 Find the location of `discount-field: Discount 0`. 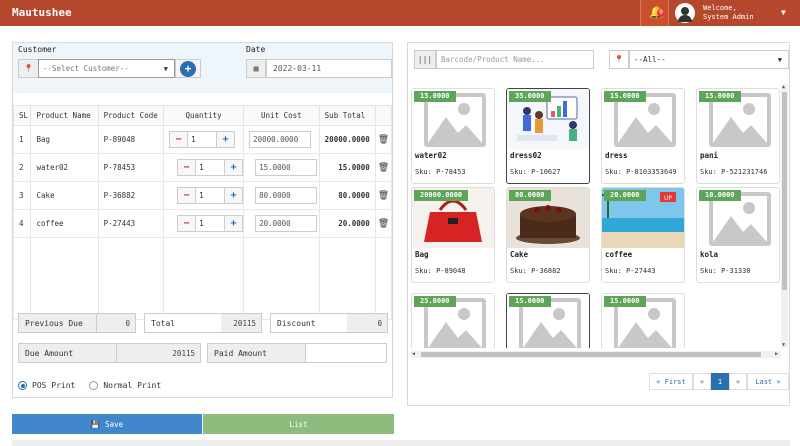

discount-field: Discount 0 is located at coordinates (329, 323).